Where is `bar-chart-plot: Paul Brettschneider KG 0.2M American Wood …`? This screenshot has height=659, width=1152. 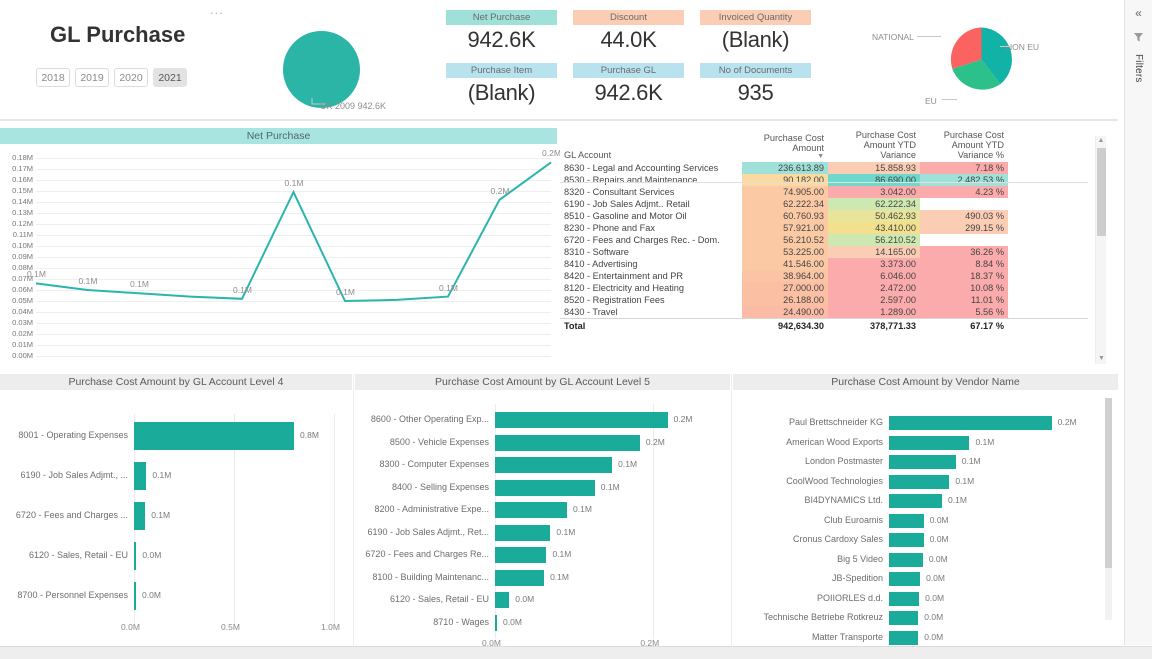
bar-chart-plot: Paul Brettschneider KG 0.2M American Wood … is located at coordinates (925, 519).